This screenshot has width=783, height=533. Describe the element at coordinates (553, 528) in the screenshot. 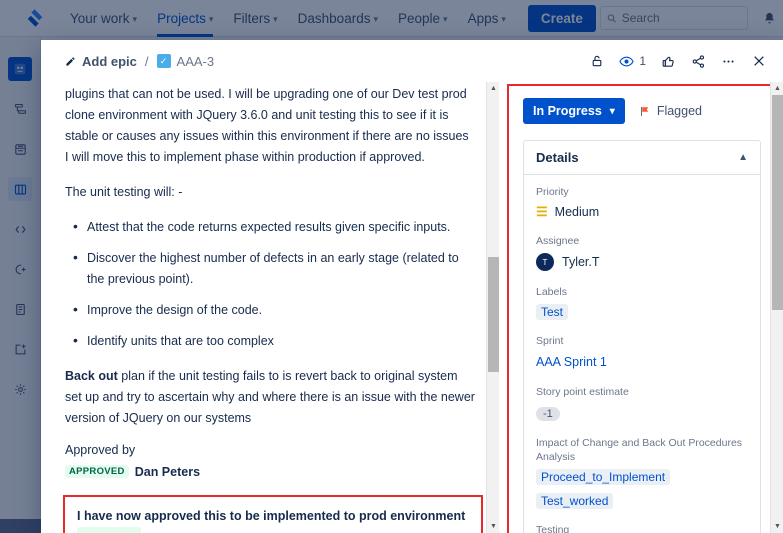

I see `field-label: Testing` at that location.